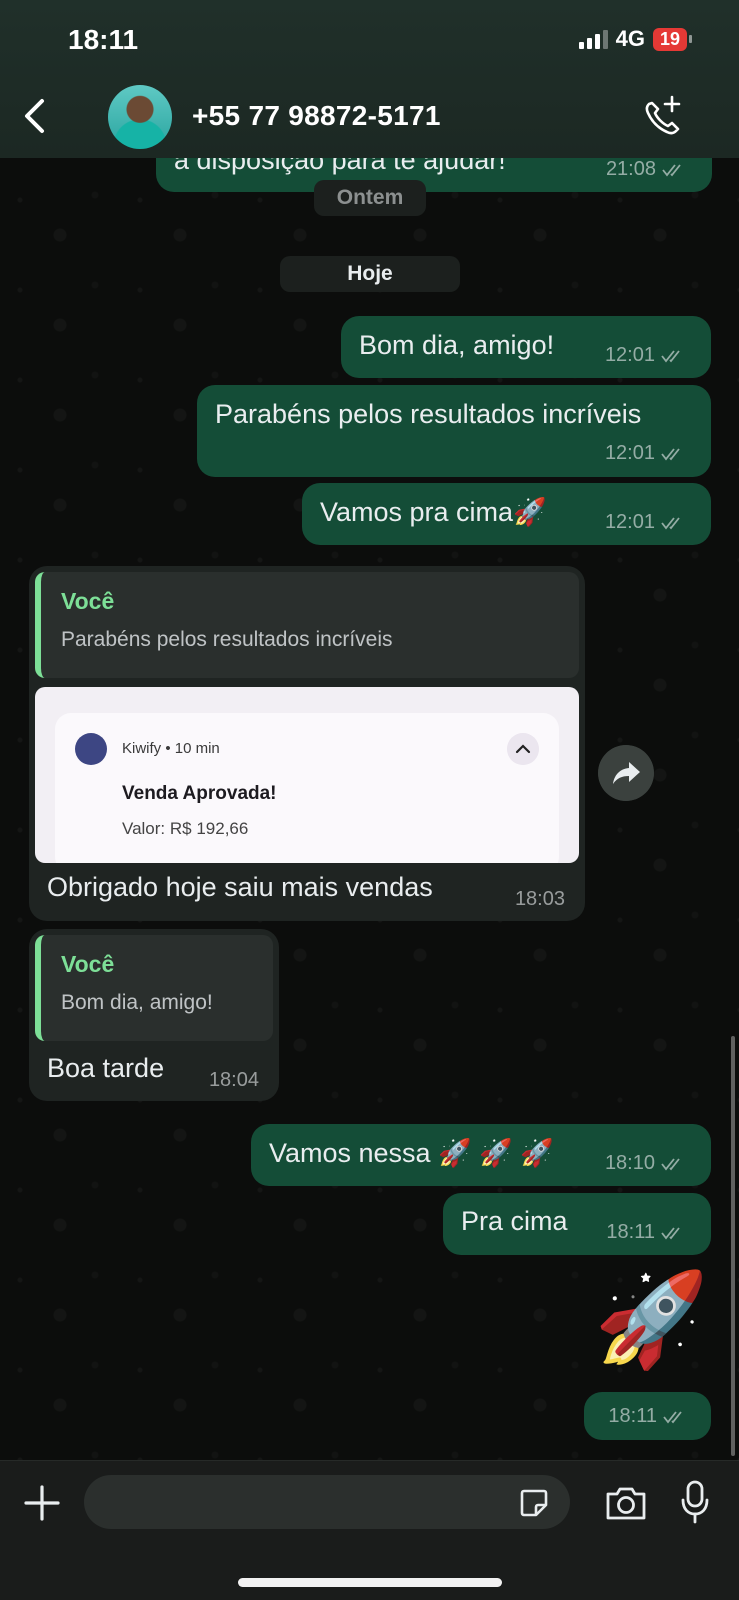 The height and width of the screenshot is (1600, 739). I want to click on message-text: Parabéns pelos resultados incríveis, so click(428, 414).